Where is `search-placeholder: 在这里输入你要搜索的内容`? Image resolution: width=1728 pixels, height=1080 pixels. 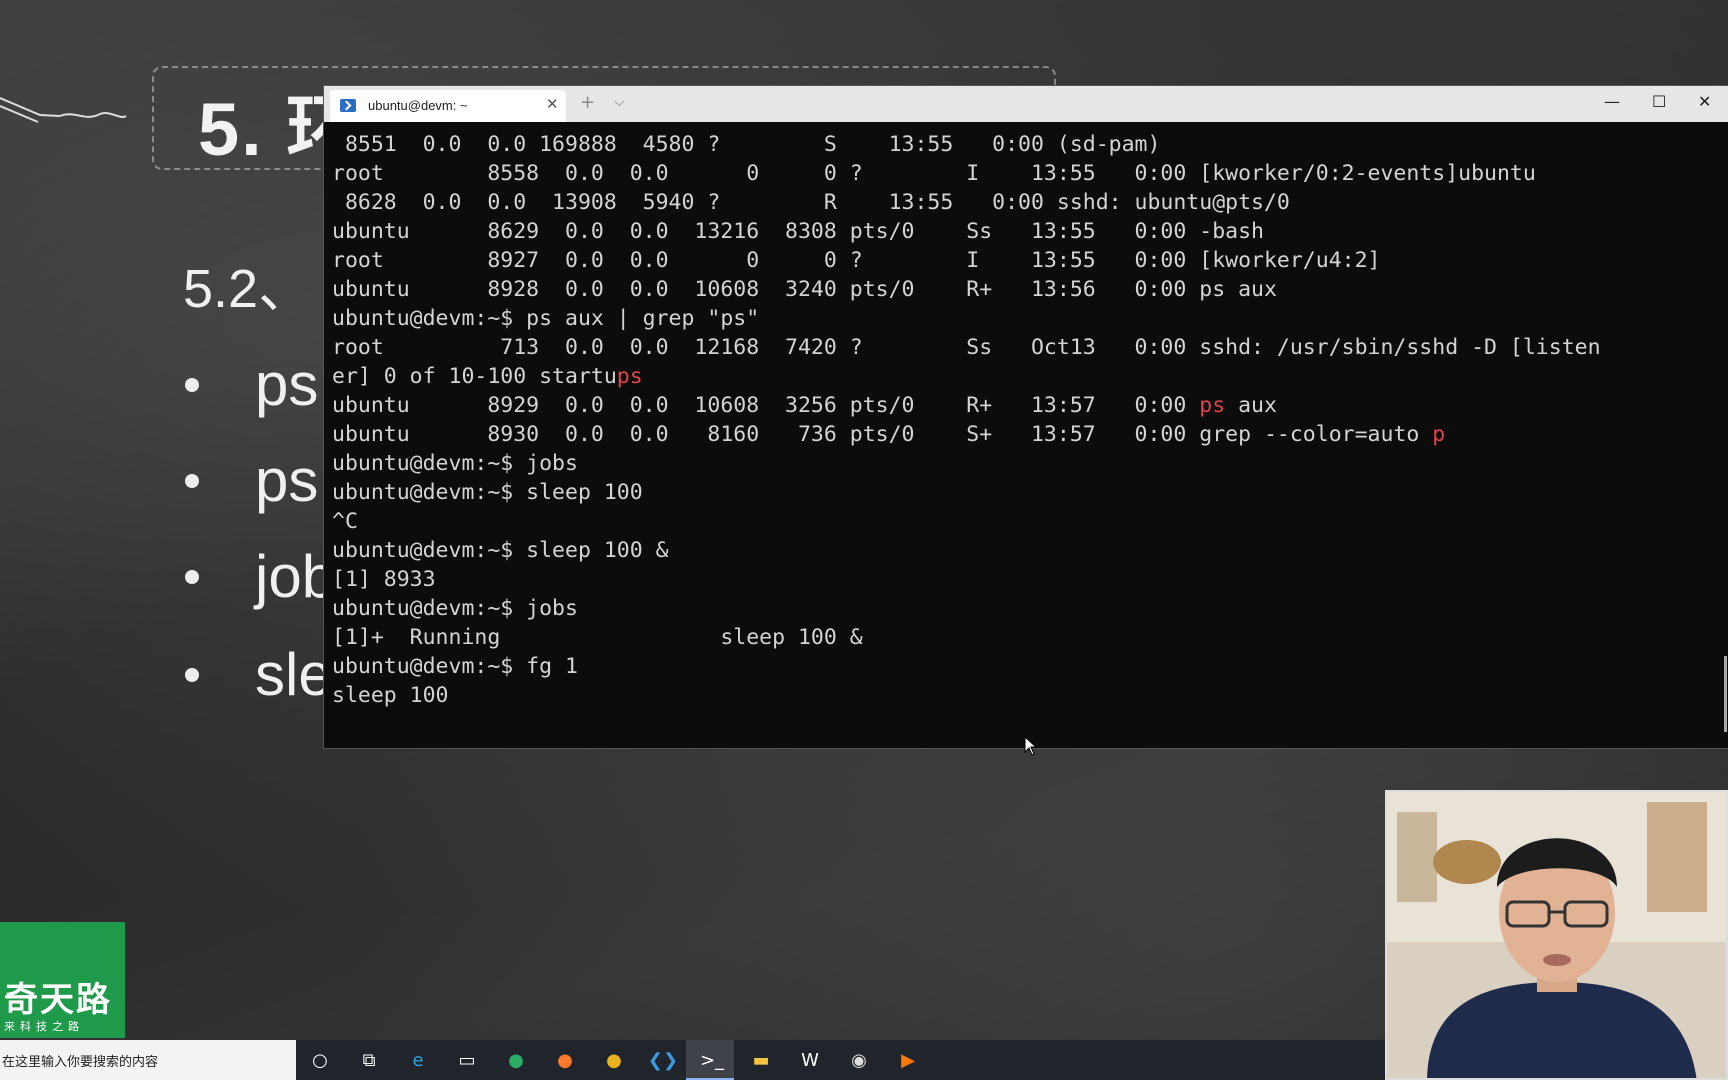 search-placeholder: 在这里输入你要搜索的内容 is located at coordinates (80, 1062).